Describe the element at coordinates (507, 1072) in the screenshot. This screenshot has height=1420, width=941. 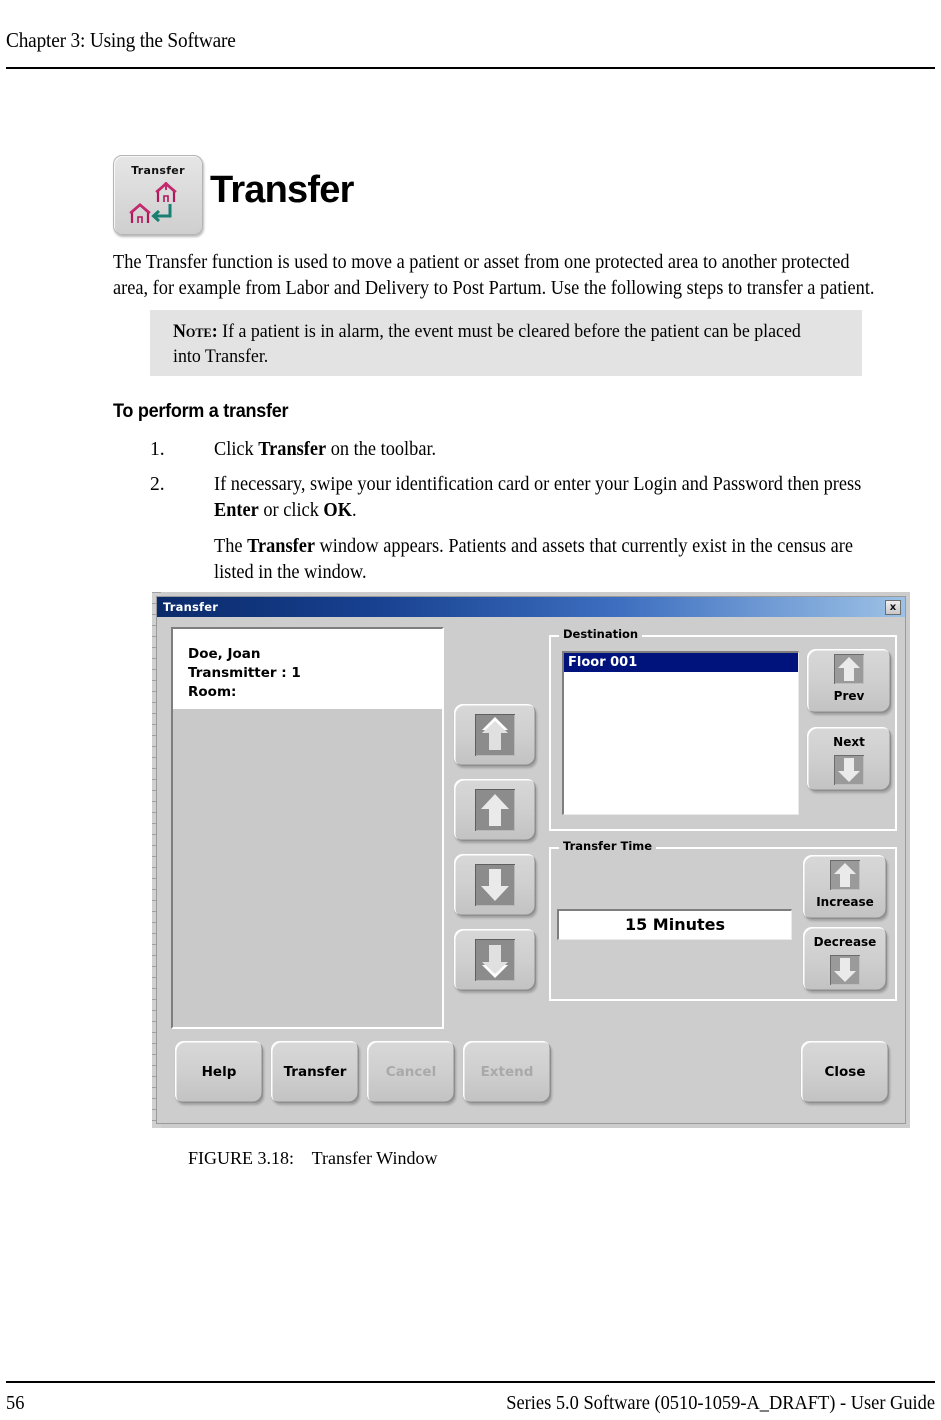
I see `extend-button: Extend` at that location.